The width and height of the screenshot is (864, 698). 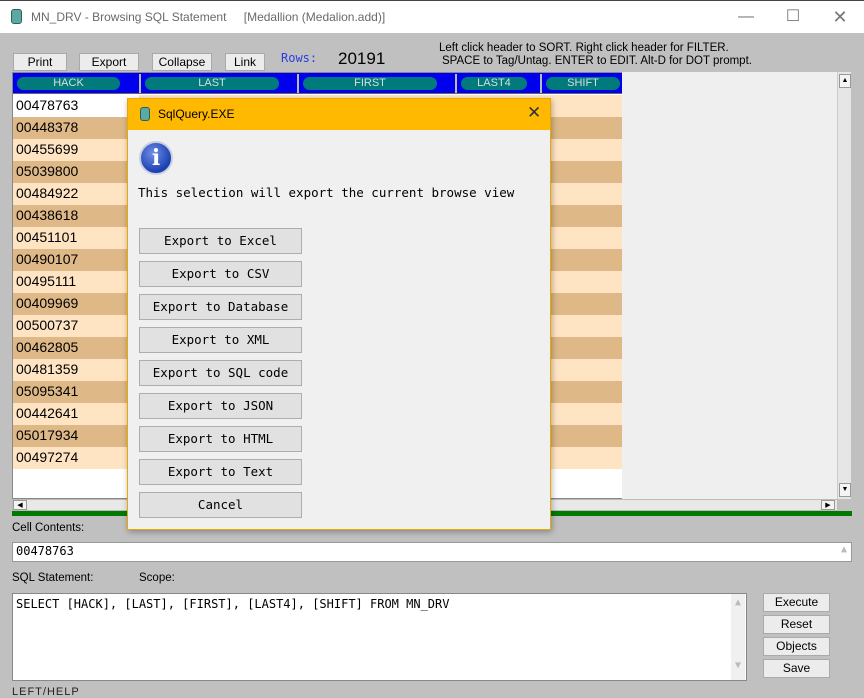 What do you see at coordinates (47, 171) in the screenshot?
I see `cell-hack: 05039800` at bounding box center [47, 171].